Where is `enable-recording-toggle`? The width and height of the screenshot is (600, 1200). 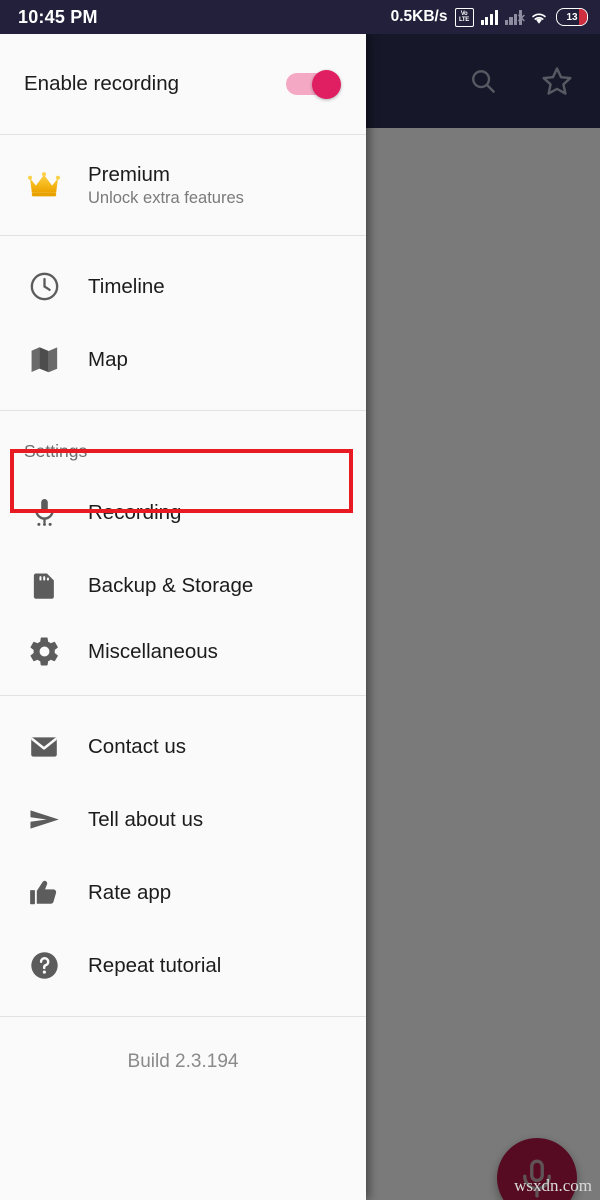
enable-recording-toggle is located at coordinates (314, 84).